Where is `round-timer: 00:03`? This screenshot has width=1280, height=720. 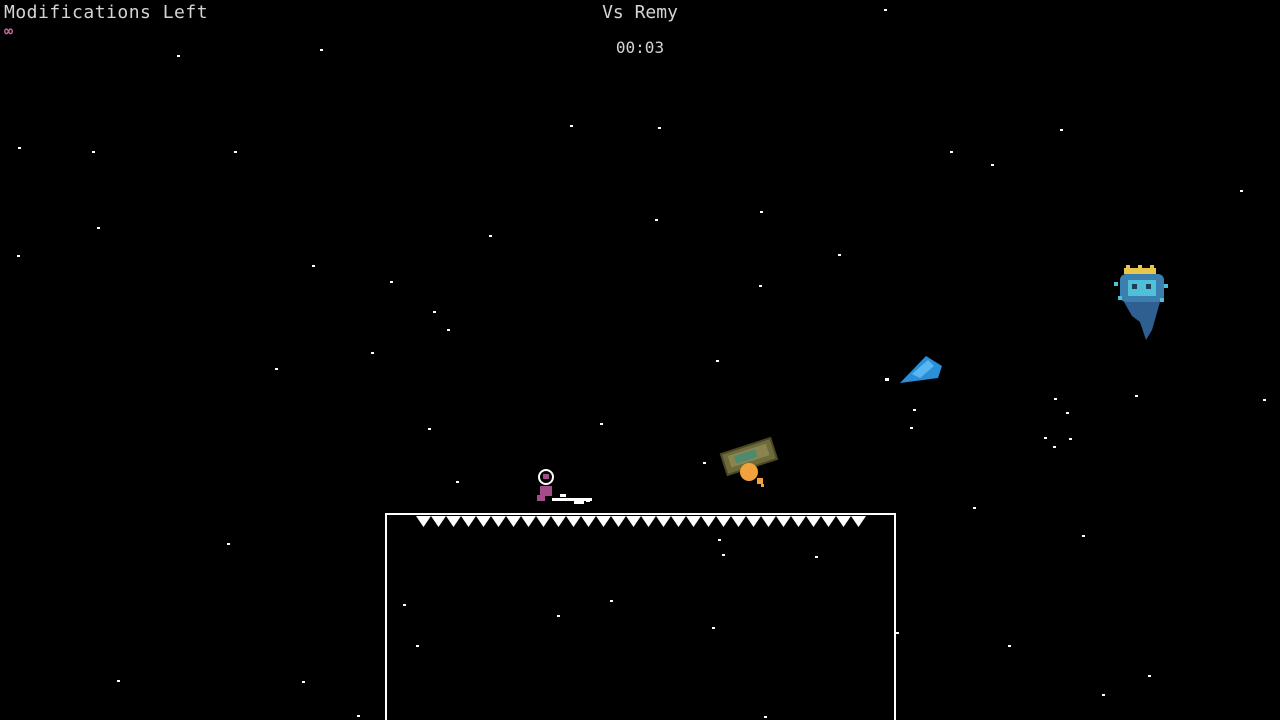 round-timer: 00:03 is located at coordinates (640, 47).